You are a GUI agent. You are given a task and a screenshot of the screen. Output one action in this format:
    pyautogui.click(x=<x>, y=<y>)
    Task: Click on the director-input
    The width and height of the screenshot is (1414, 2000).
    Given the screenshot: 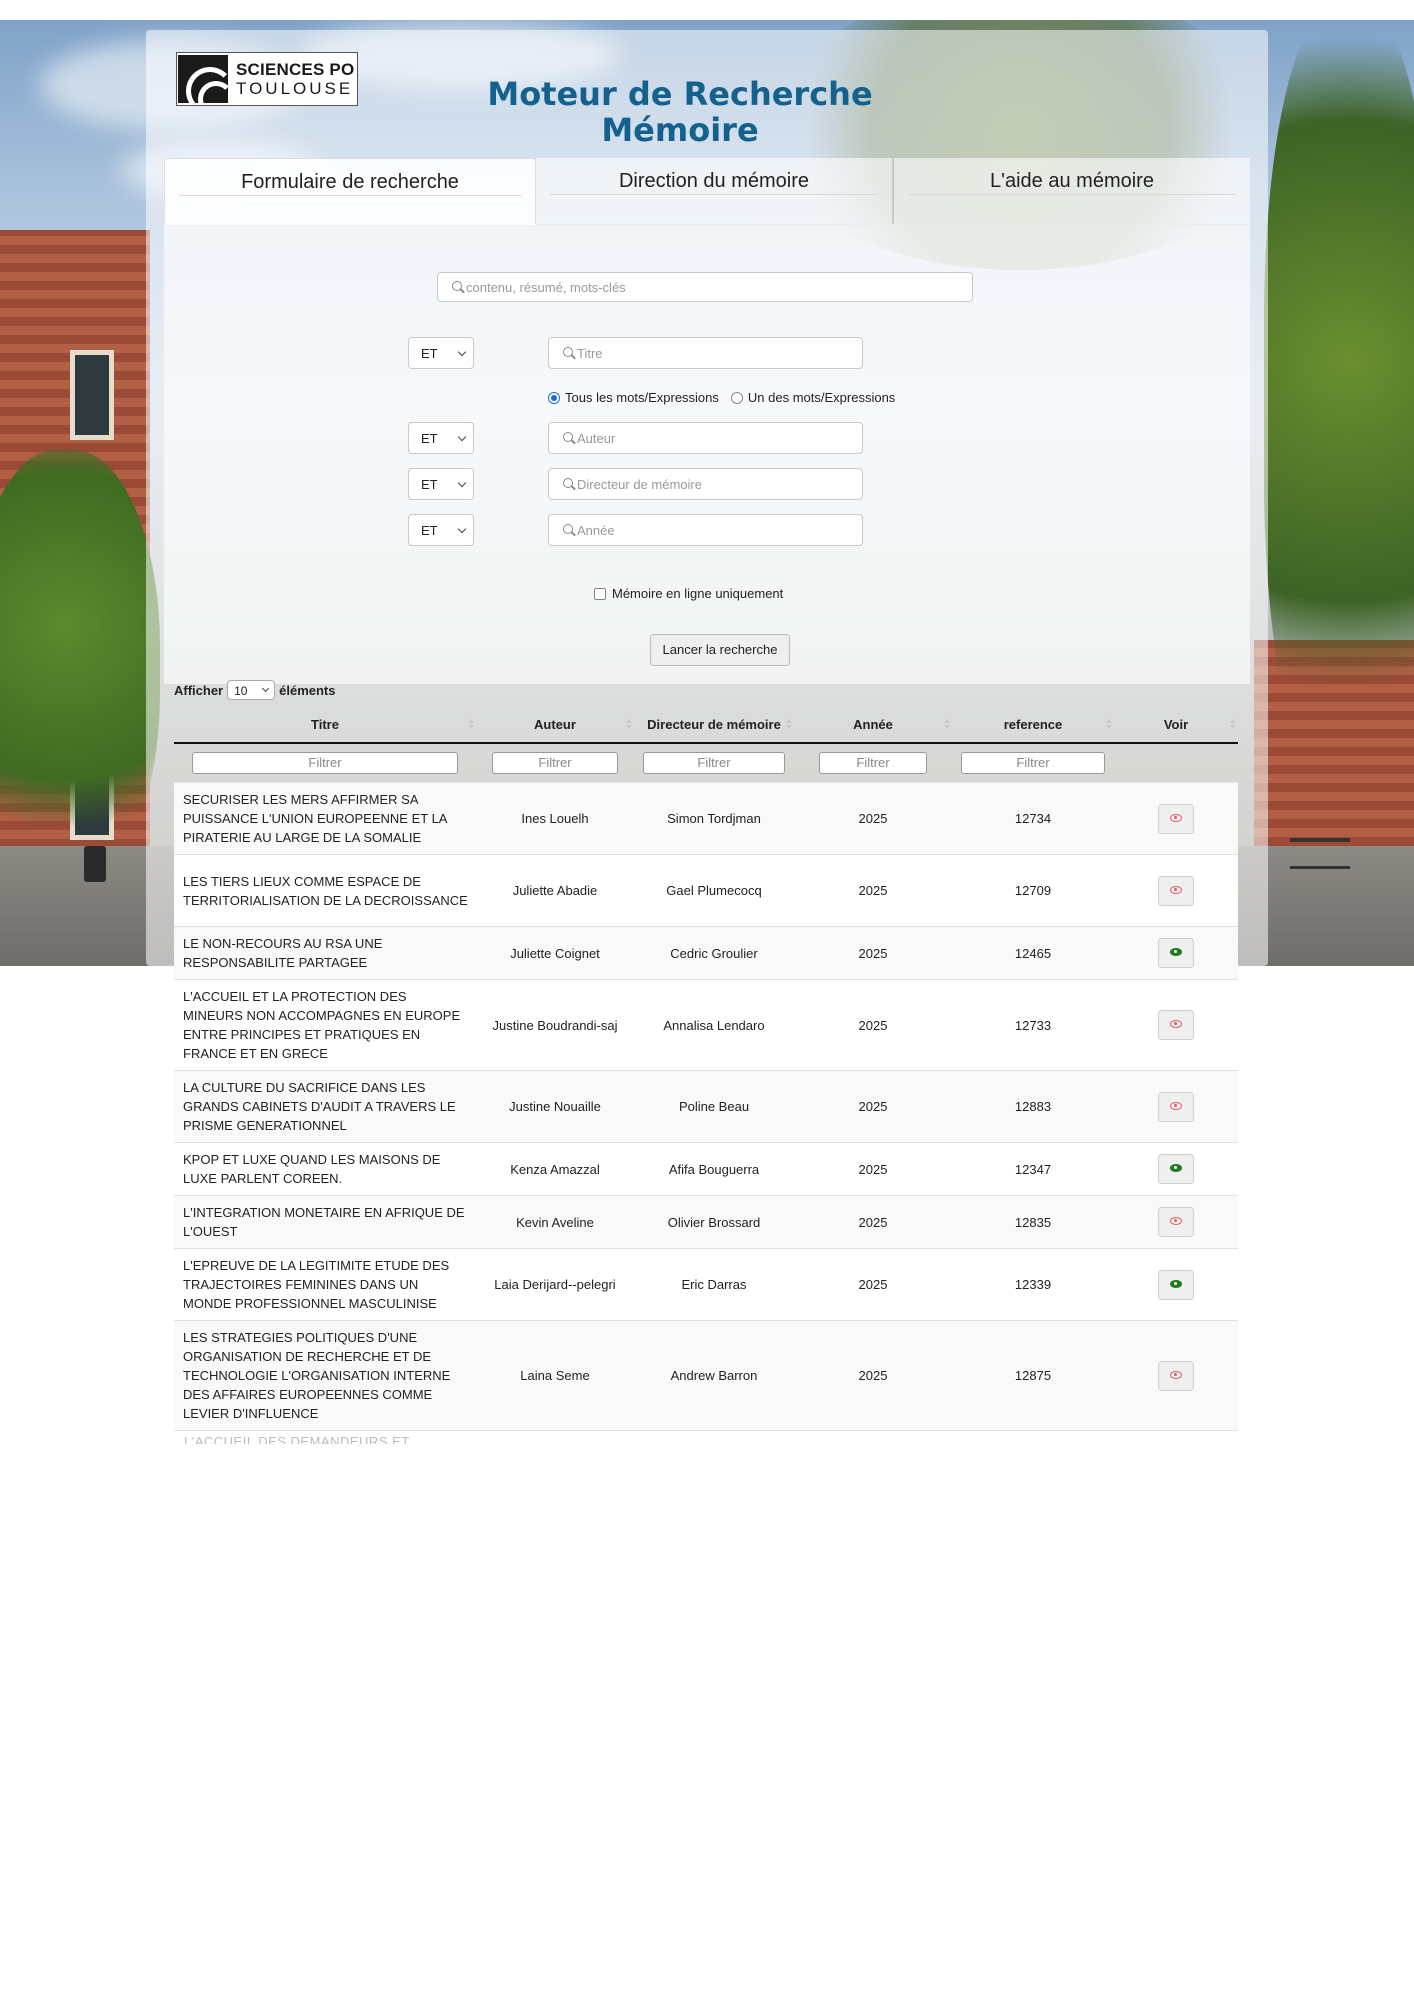 What is the action you would take?
    pyautogui.click(x=702, y=484)
    